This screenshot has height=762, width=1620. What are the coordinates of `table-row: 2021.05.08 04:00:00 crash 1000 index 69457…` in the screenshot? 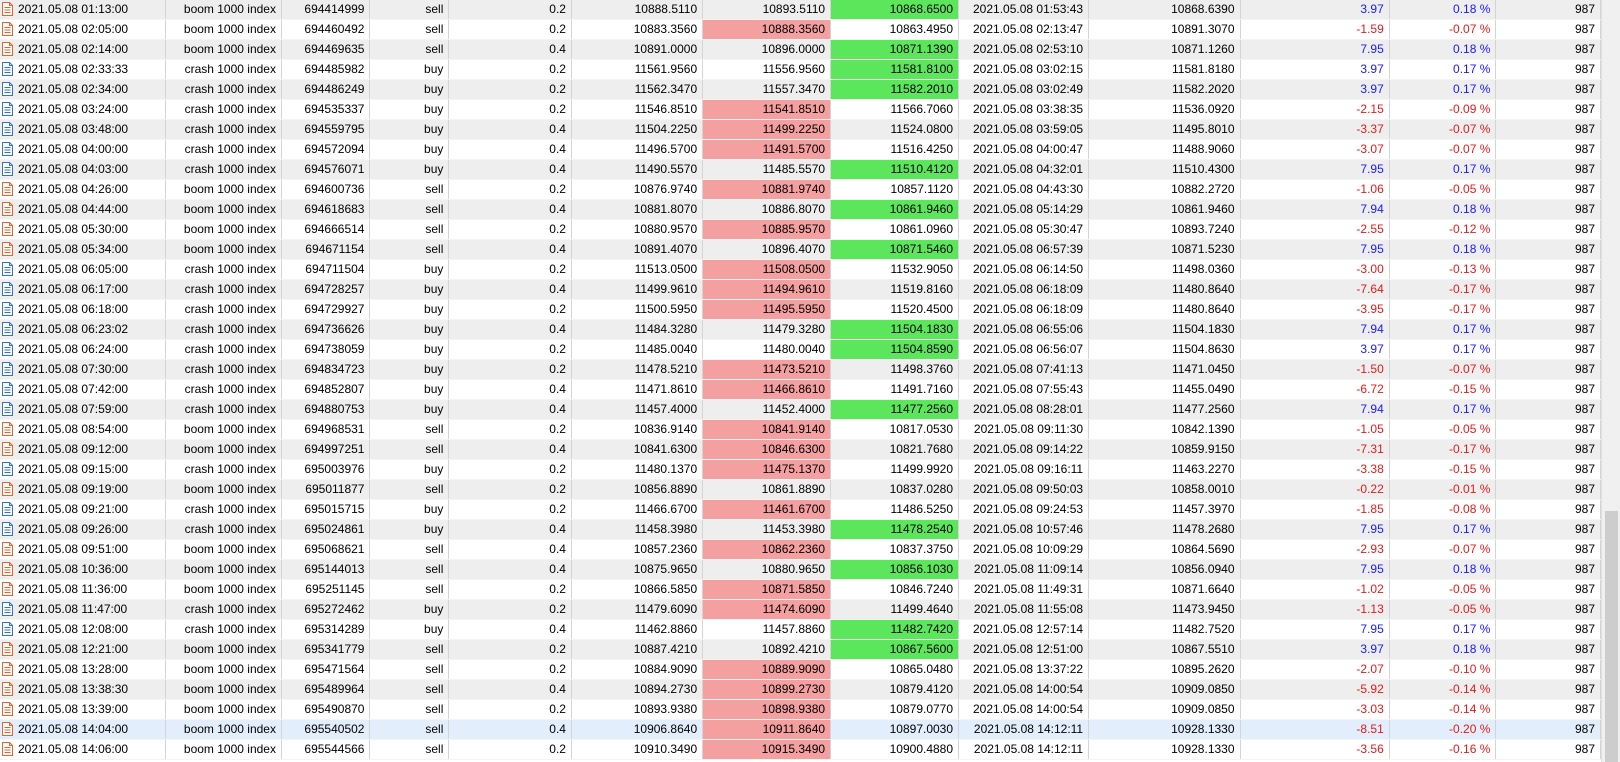 It's located at (800, 149).